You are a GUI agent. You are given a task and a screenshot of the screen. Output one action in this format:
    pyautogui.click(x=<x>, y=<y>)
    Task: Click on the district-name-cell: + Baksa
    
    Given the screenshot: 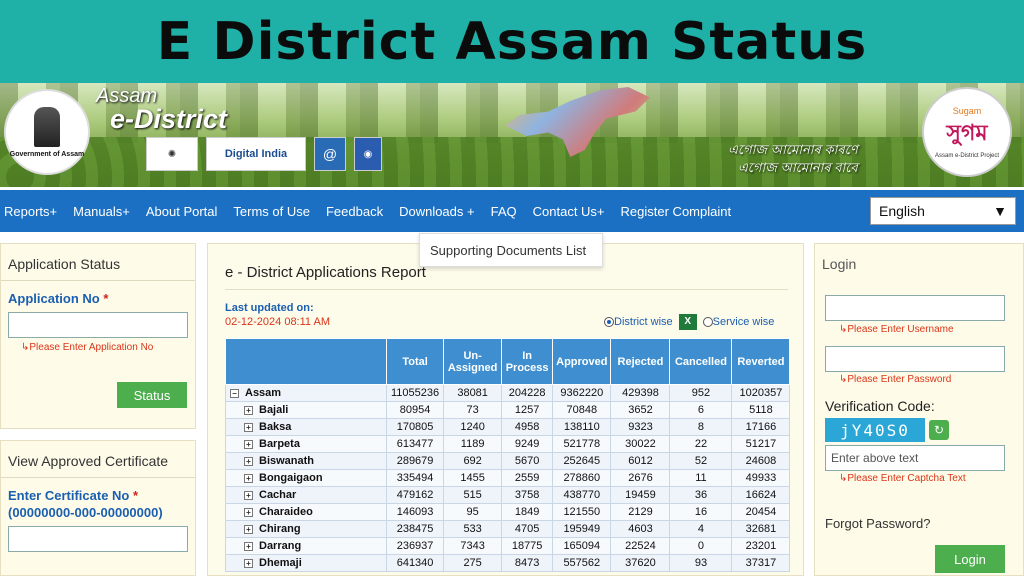 What is the action you would take?
    pyautogui.click(x=306, y=427)
    